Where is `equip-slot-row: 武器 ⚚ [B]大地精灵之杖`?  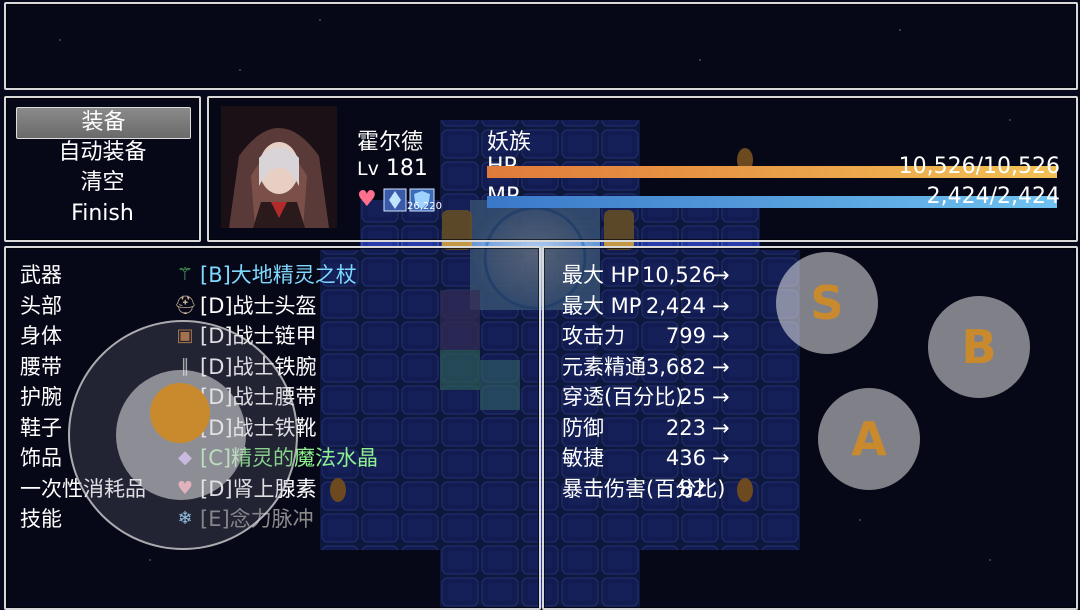 equip-slot-row: 武器 ⚚ [B]大地精灵之杖 is located at coordinates (275, 275).